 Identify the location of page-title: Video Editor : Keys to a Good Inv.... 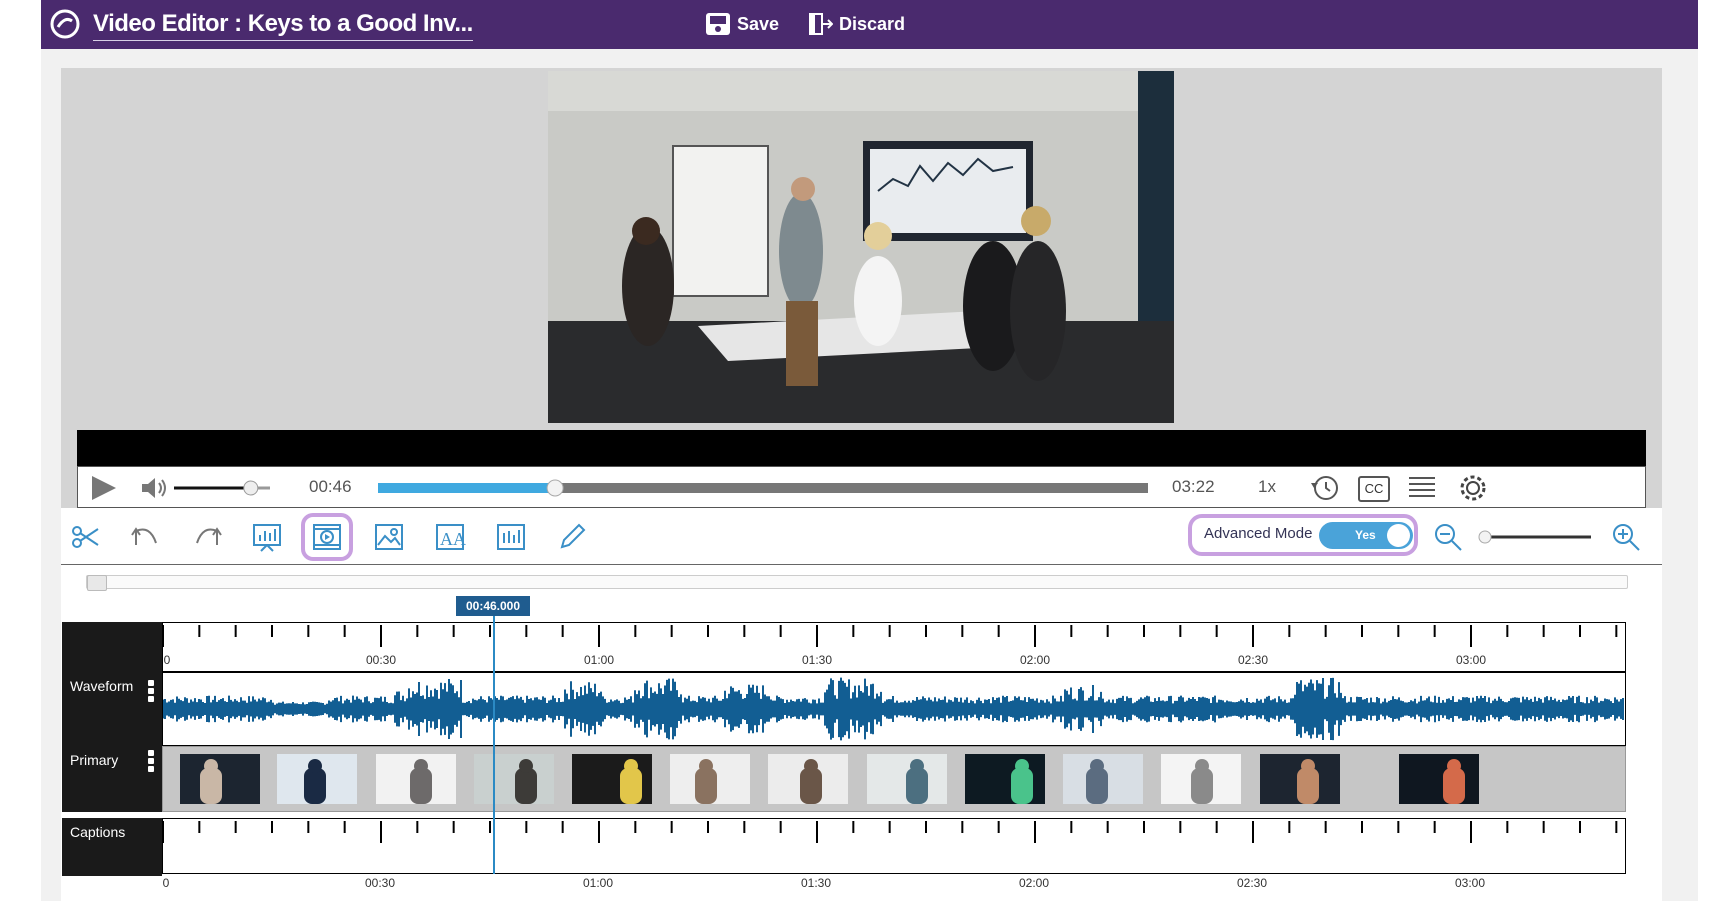
(283, 25).